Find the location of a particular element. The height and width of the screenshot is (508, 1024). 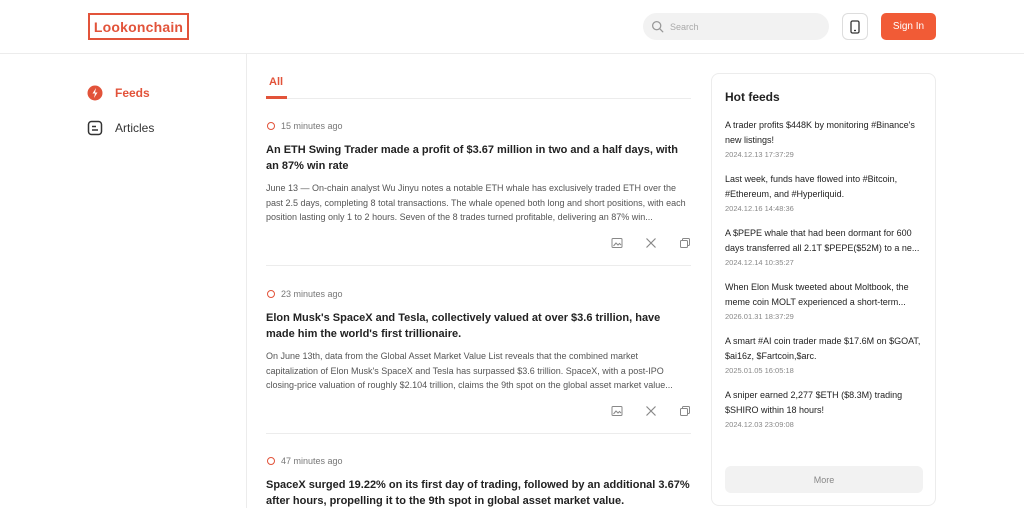

logo: Lookonchain is located at coordinates (138, 26).